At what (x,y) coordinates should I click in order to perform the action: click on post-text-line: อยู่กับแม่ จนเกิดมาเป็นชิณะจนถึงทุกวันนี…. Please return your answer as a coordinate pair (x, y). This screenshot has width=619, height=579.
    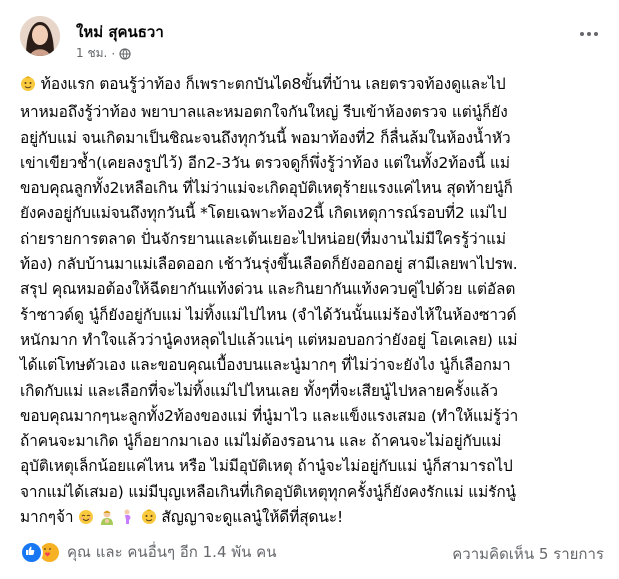
    Looking at the image, I should click on (265, 137).